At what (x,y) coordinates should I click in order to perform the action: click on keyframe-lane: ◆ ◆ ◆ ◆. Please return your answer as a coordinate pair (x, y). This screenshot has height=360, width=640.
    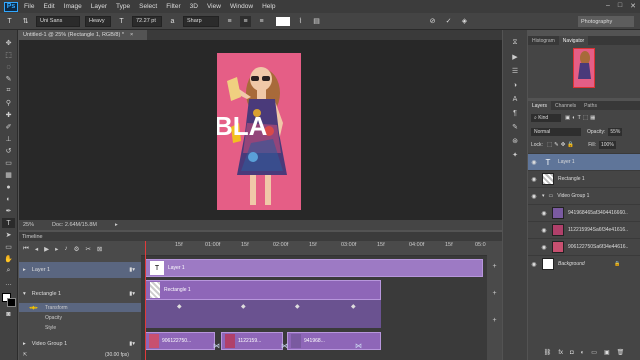
    Looking at the image, I should click on (263, 314).